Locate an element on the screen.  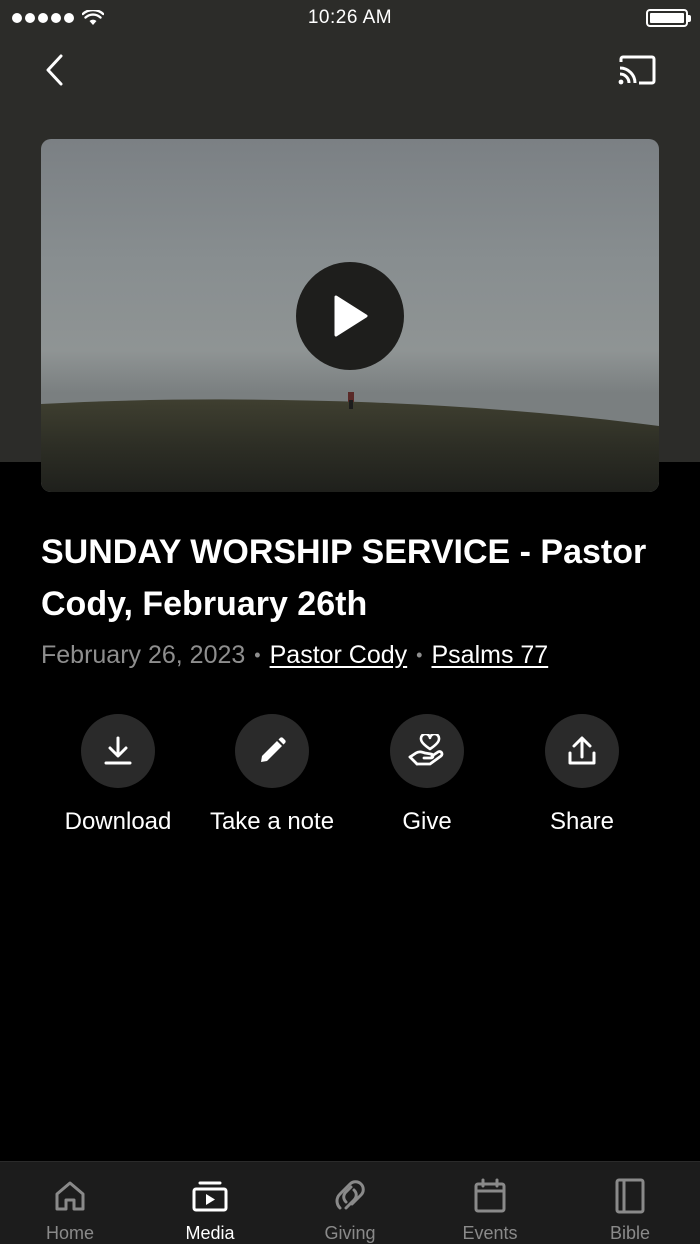
status-bar: 10:26 AM is located at coordinates (350, 18).